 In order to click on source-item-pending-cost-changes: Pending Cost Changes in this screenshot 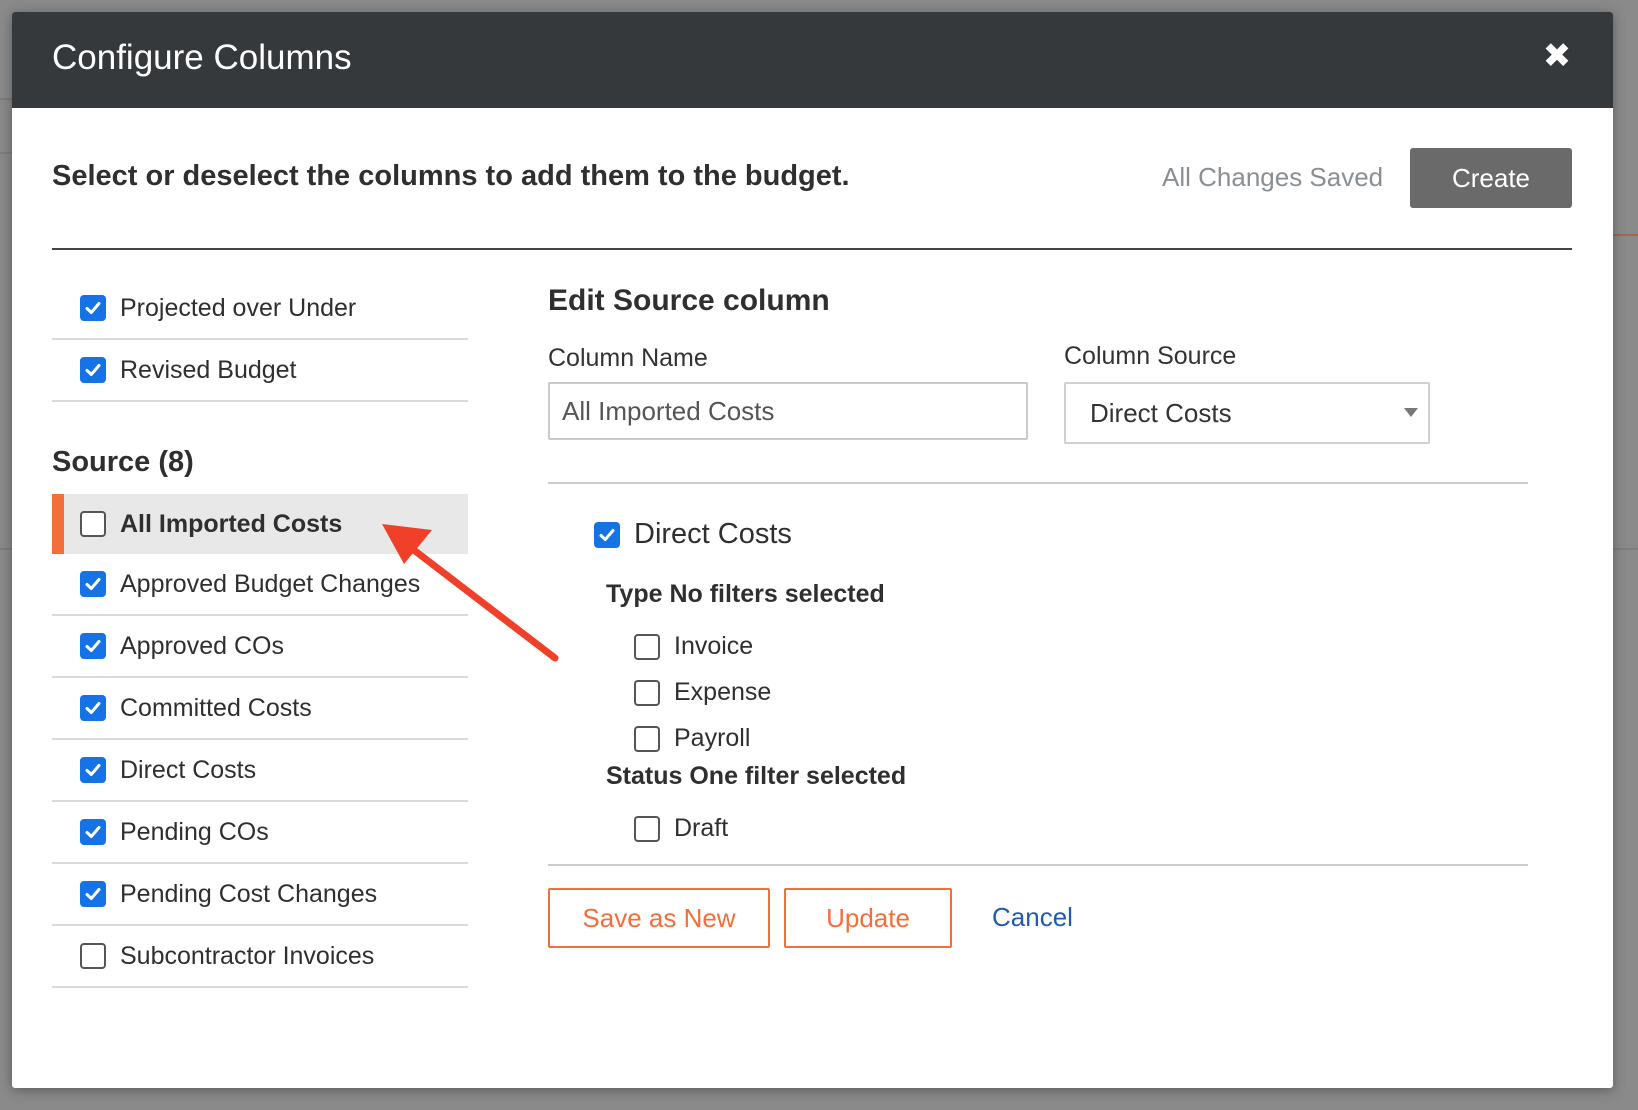, I will do `click(260, 895)`.